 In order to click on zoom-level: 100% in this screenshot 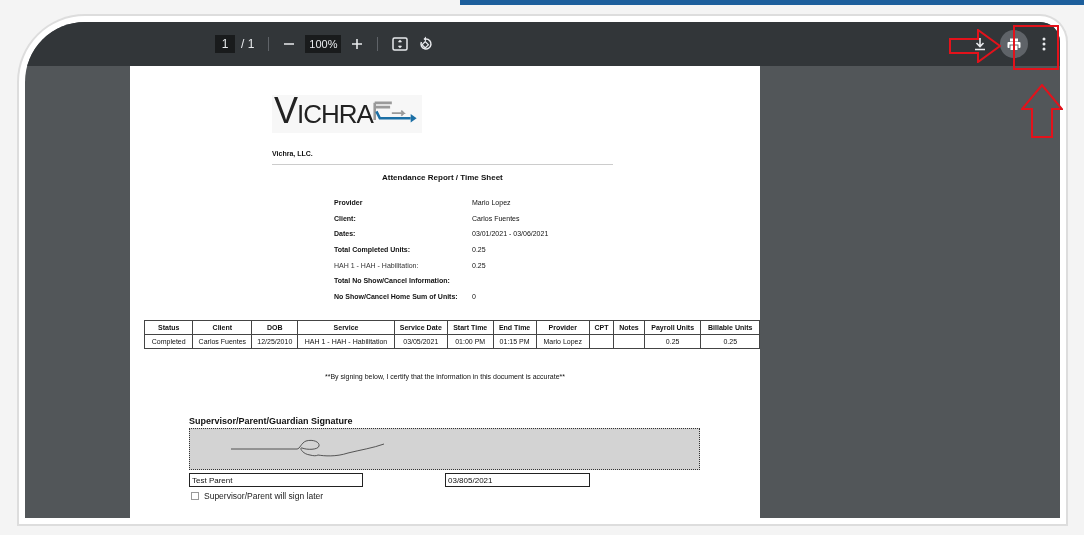, I will do `click(323, 44)`.